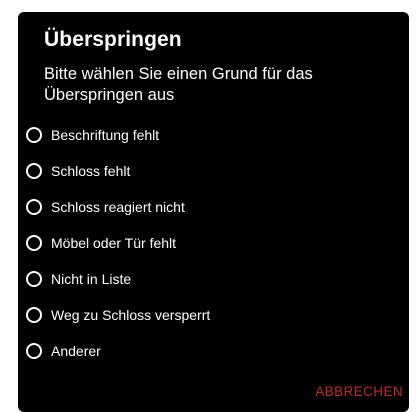 This screenshot has height=412, width=417. What do you see at coordinates (113, 39) in the screenshot?
I see `dialog-title: Überspringen` at bounding box center [113, 39].